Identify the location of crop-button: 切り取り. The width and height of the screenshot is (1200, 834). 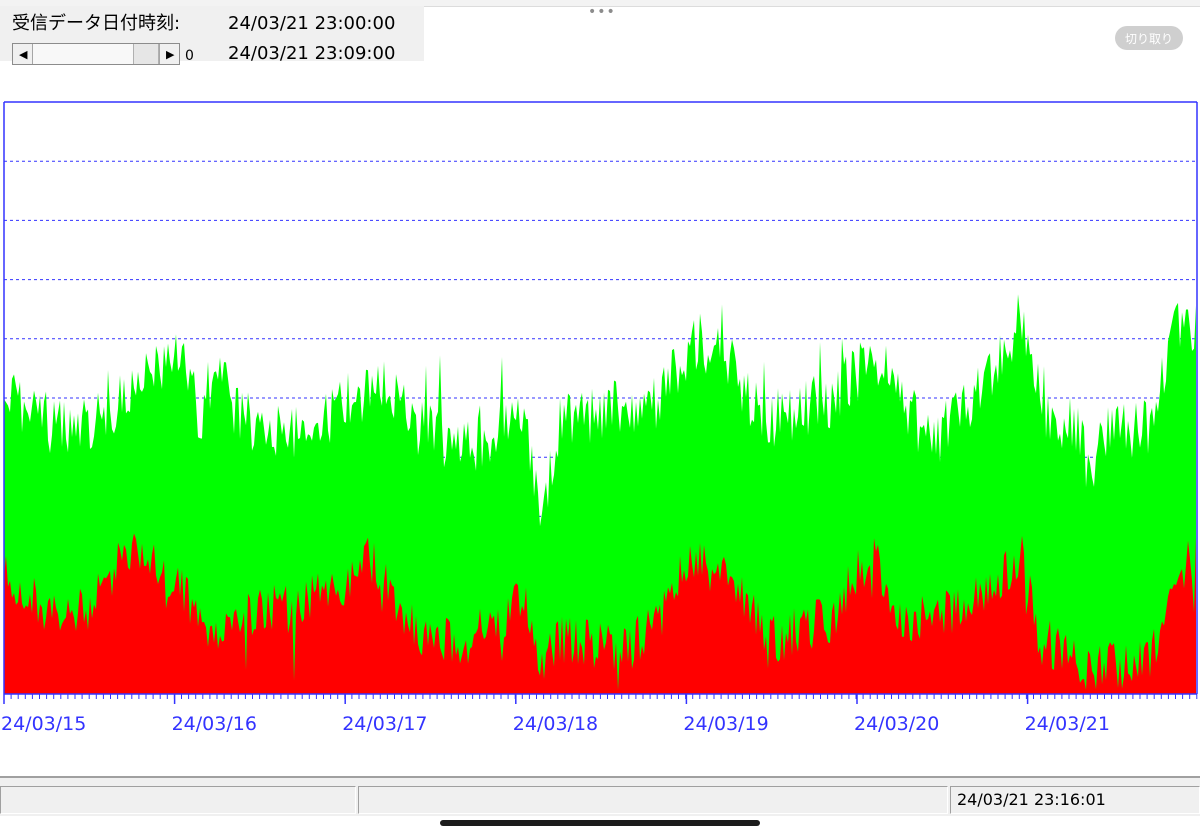
(1149, 38).